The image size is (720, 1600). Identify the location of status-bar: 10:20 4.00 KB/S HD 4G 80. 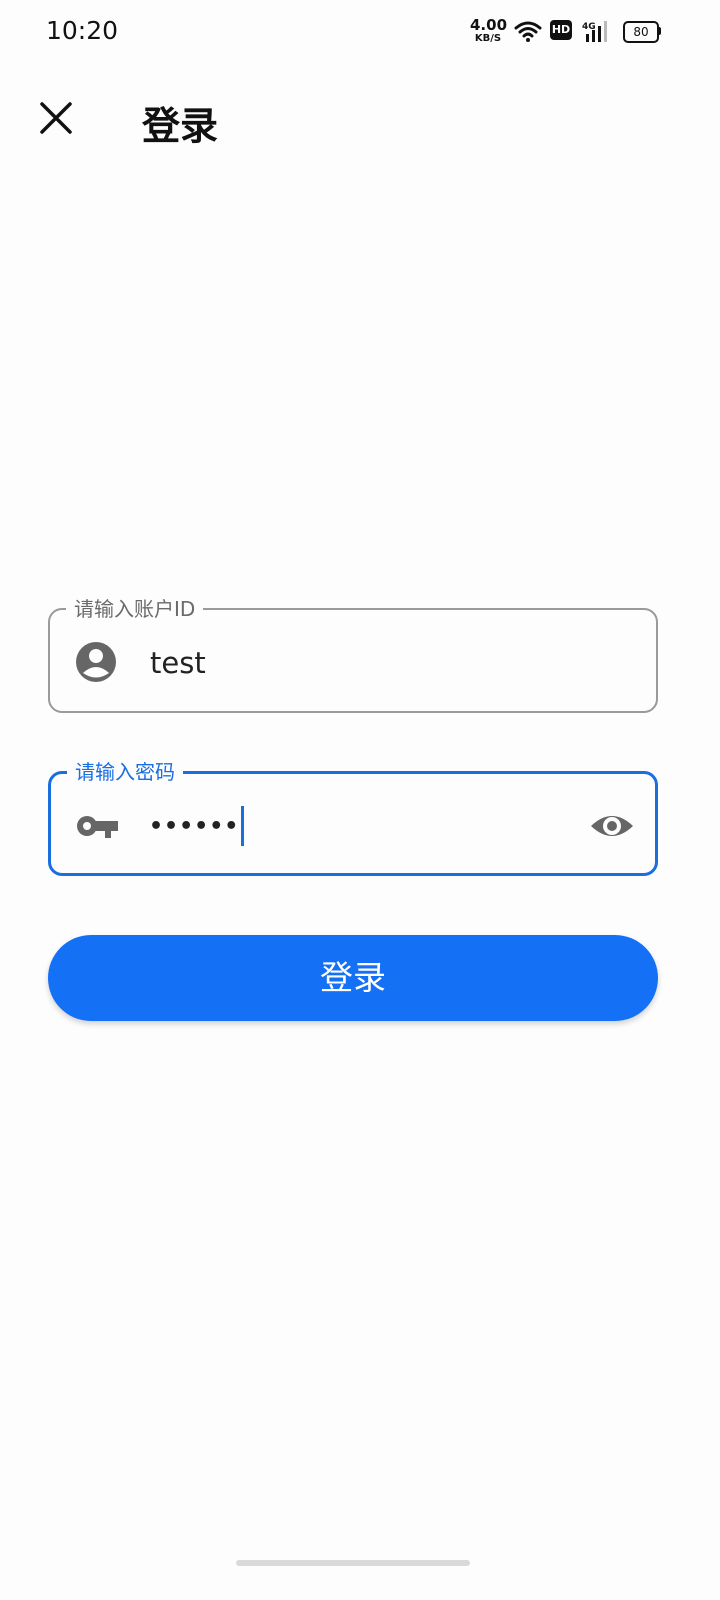
(360, 32).